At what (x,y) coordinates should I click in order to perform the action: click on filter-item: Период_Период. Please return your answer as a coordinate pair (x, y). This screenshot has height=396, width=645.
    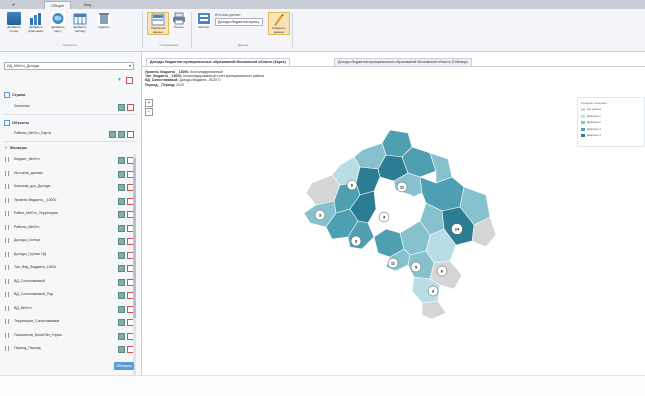
    Looking at the image, I should click on (70, 349).